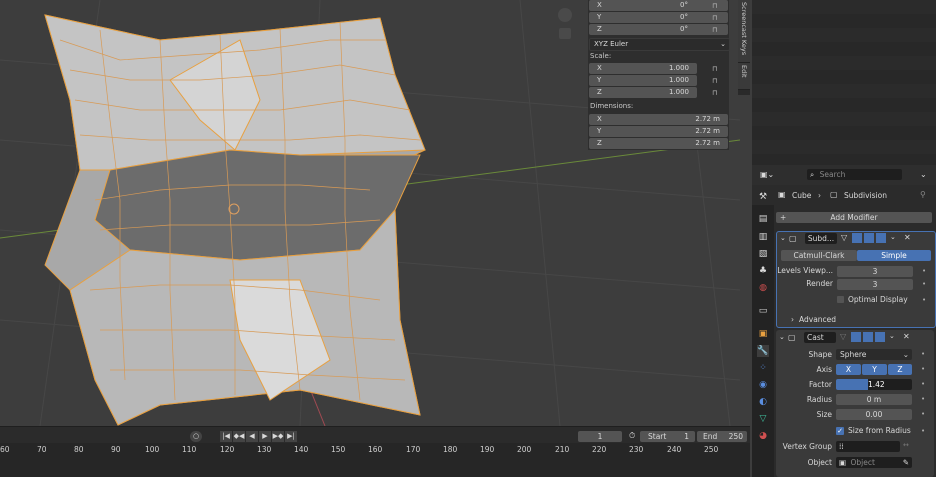 The image size is (936, 477). I want to click on play-reverse-icon: ◀, so click(252, 436).